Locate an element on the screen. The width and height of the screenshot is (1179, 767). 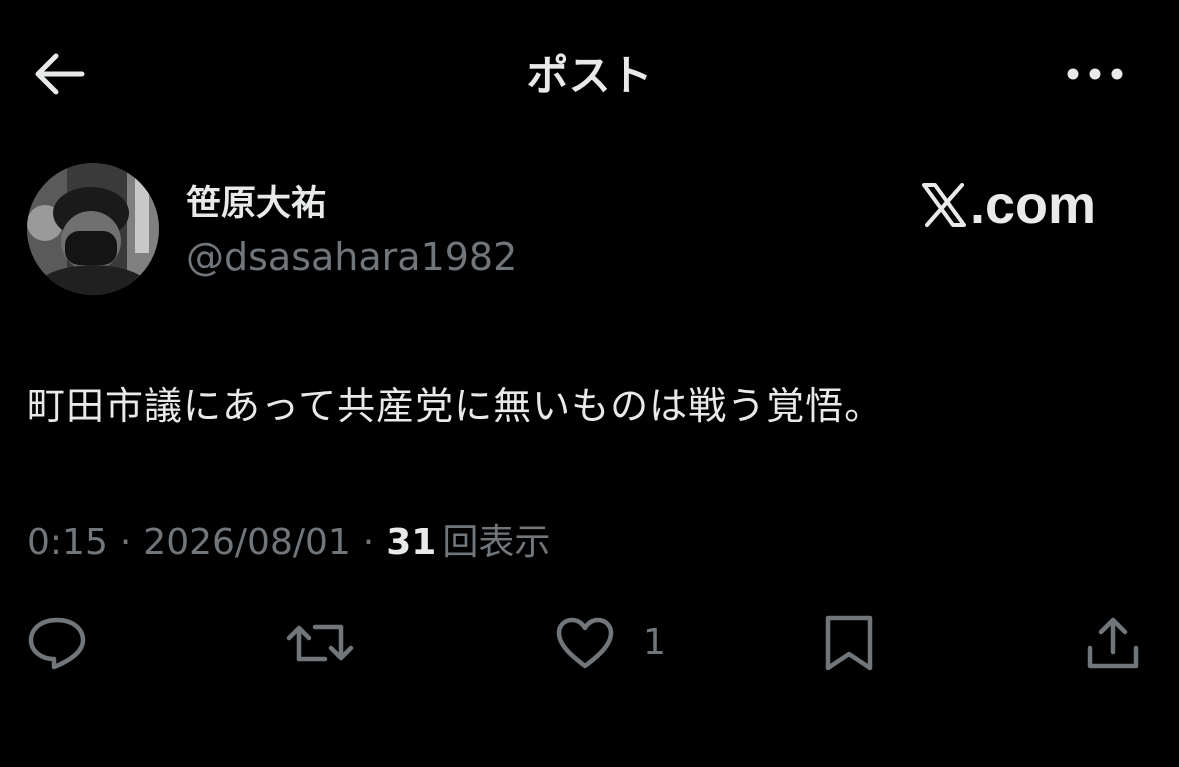
post-date: 2026/08/01 is located at coordinates (247, 543).